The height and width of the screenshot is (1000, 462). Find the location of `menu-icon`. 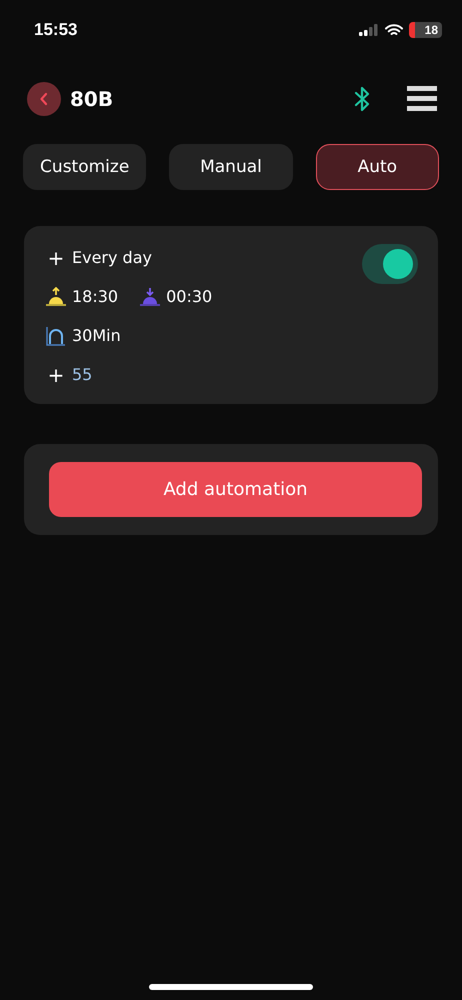

menu-icon is located at coordinates (422, 99).